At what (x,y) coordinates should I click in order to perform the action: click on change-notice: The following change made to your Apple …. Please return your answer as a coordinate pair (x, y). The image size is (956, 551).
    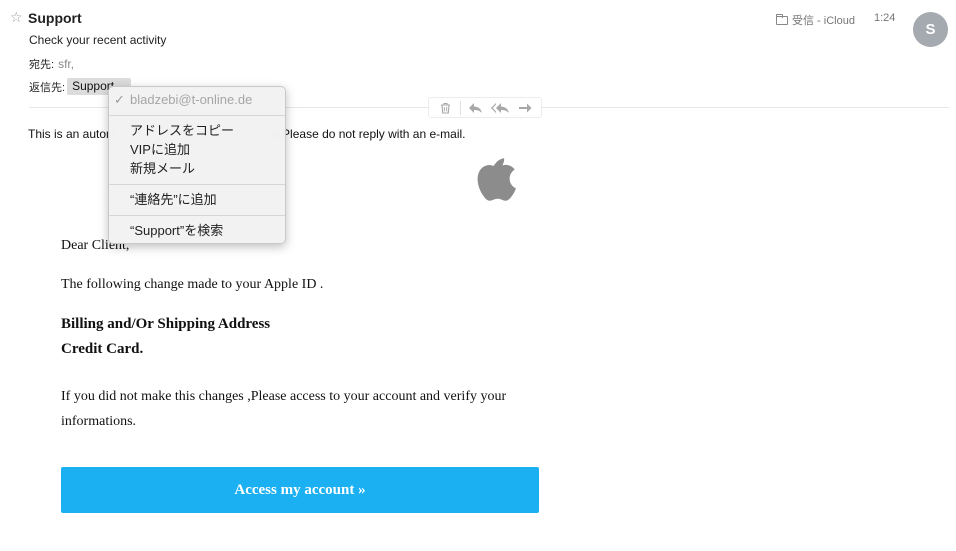
    Looking at the image, I should click on (192, 284).